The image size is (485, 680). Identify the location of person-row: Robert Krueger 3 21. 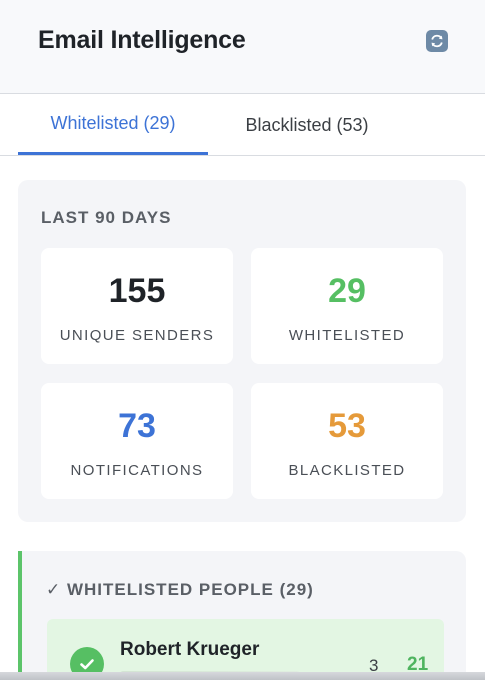
(245, 649).